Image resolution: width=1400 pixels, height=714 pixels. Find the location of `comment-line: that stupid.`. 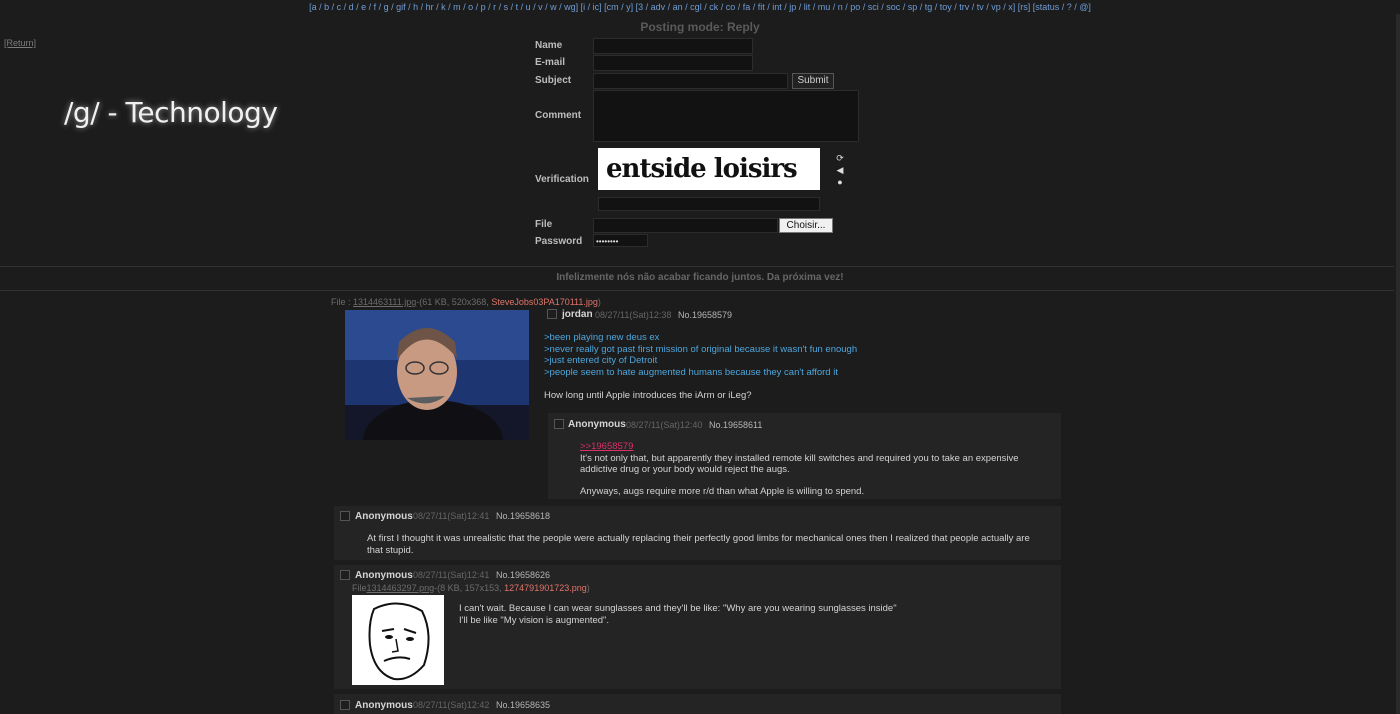

comment-line: that stupid. is located at coordinates (390, 550).